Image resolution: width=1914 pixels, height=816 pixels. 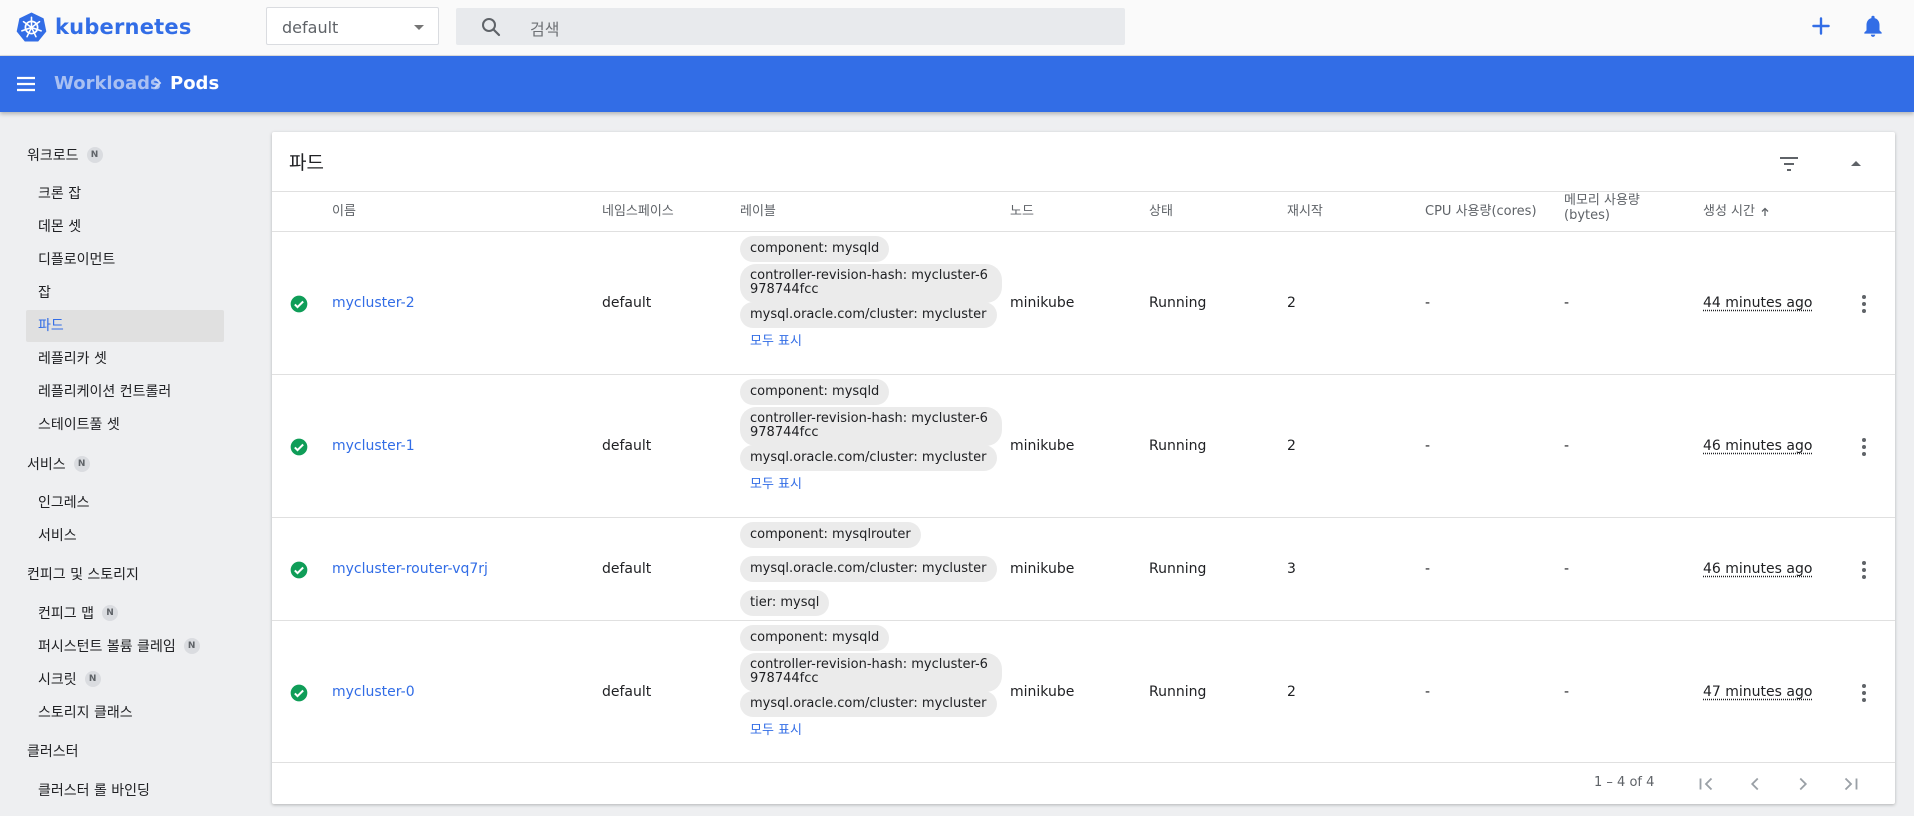 What do you see at coordinates (1758, 303) in the screenshot?
I see `pod-created: 44 minutes ago` at bounding box center [1758, 303].